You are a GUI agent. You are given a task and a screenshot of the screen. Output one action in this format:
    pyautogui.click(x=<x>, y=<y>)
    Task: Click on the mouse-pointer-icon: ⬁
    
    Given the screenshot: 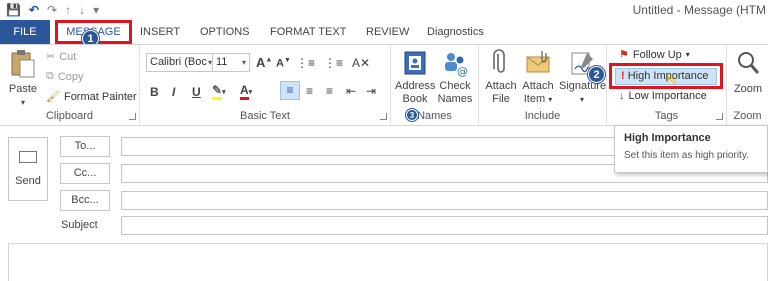 What is the action you would take?
    pyautogui.click(x=672, y=79)
    